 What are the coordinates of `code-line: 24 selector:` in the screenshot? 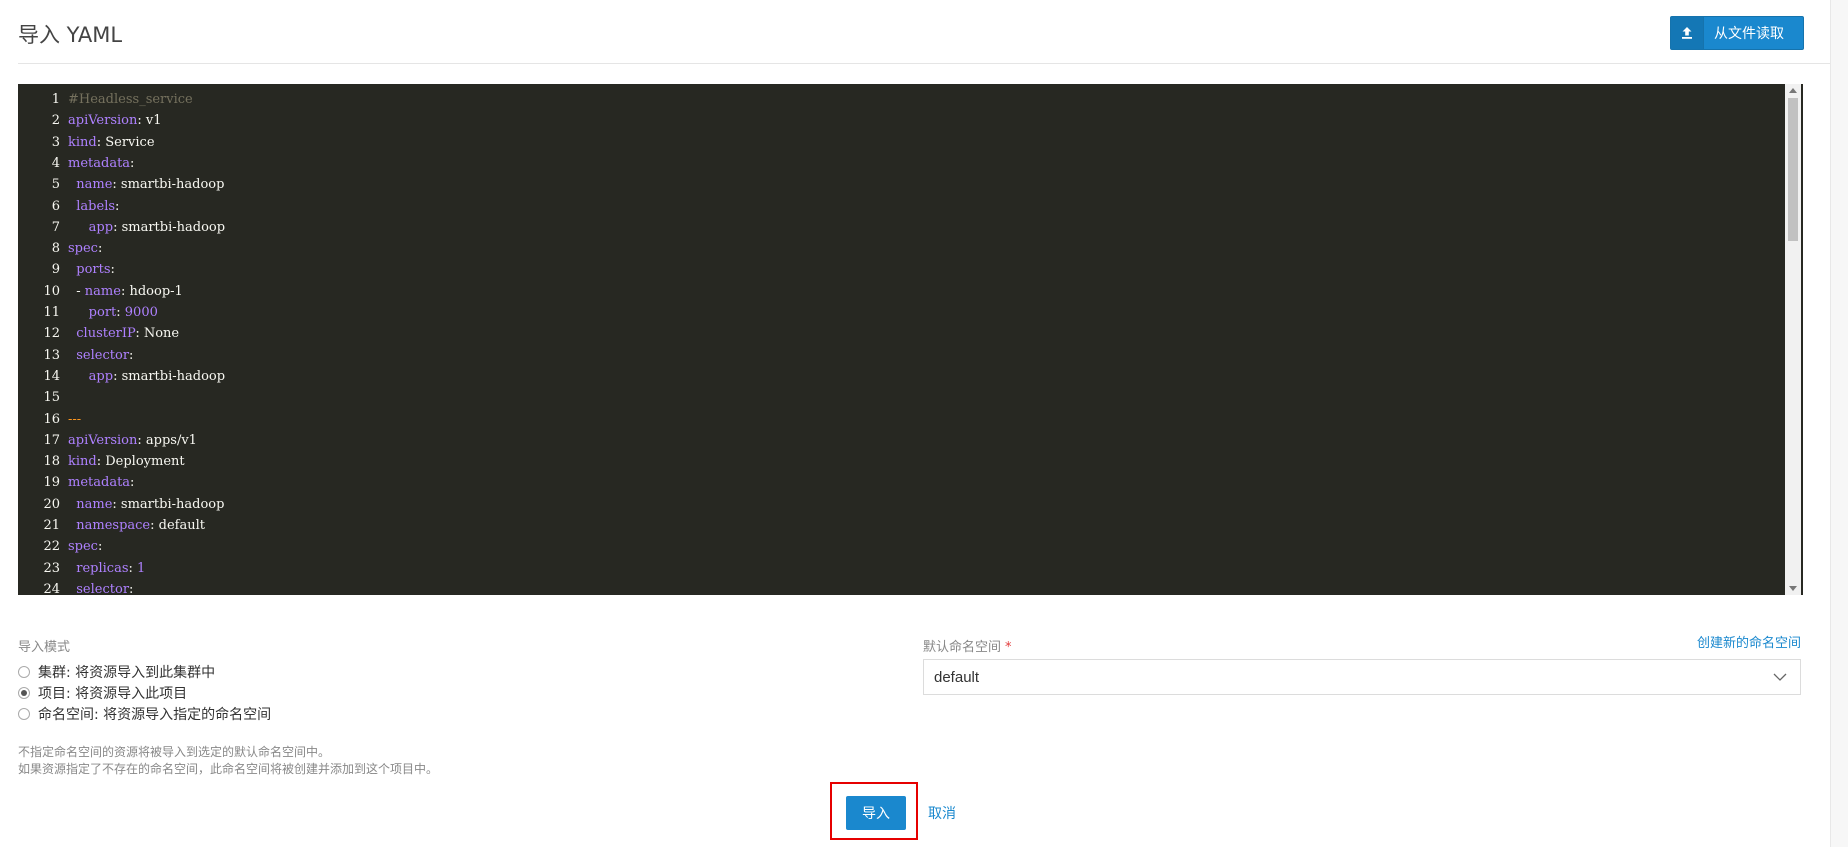 It's located at (75, 587).